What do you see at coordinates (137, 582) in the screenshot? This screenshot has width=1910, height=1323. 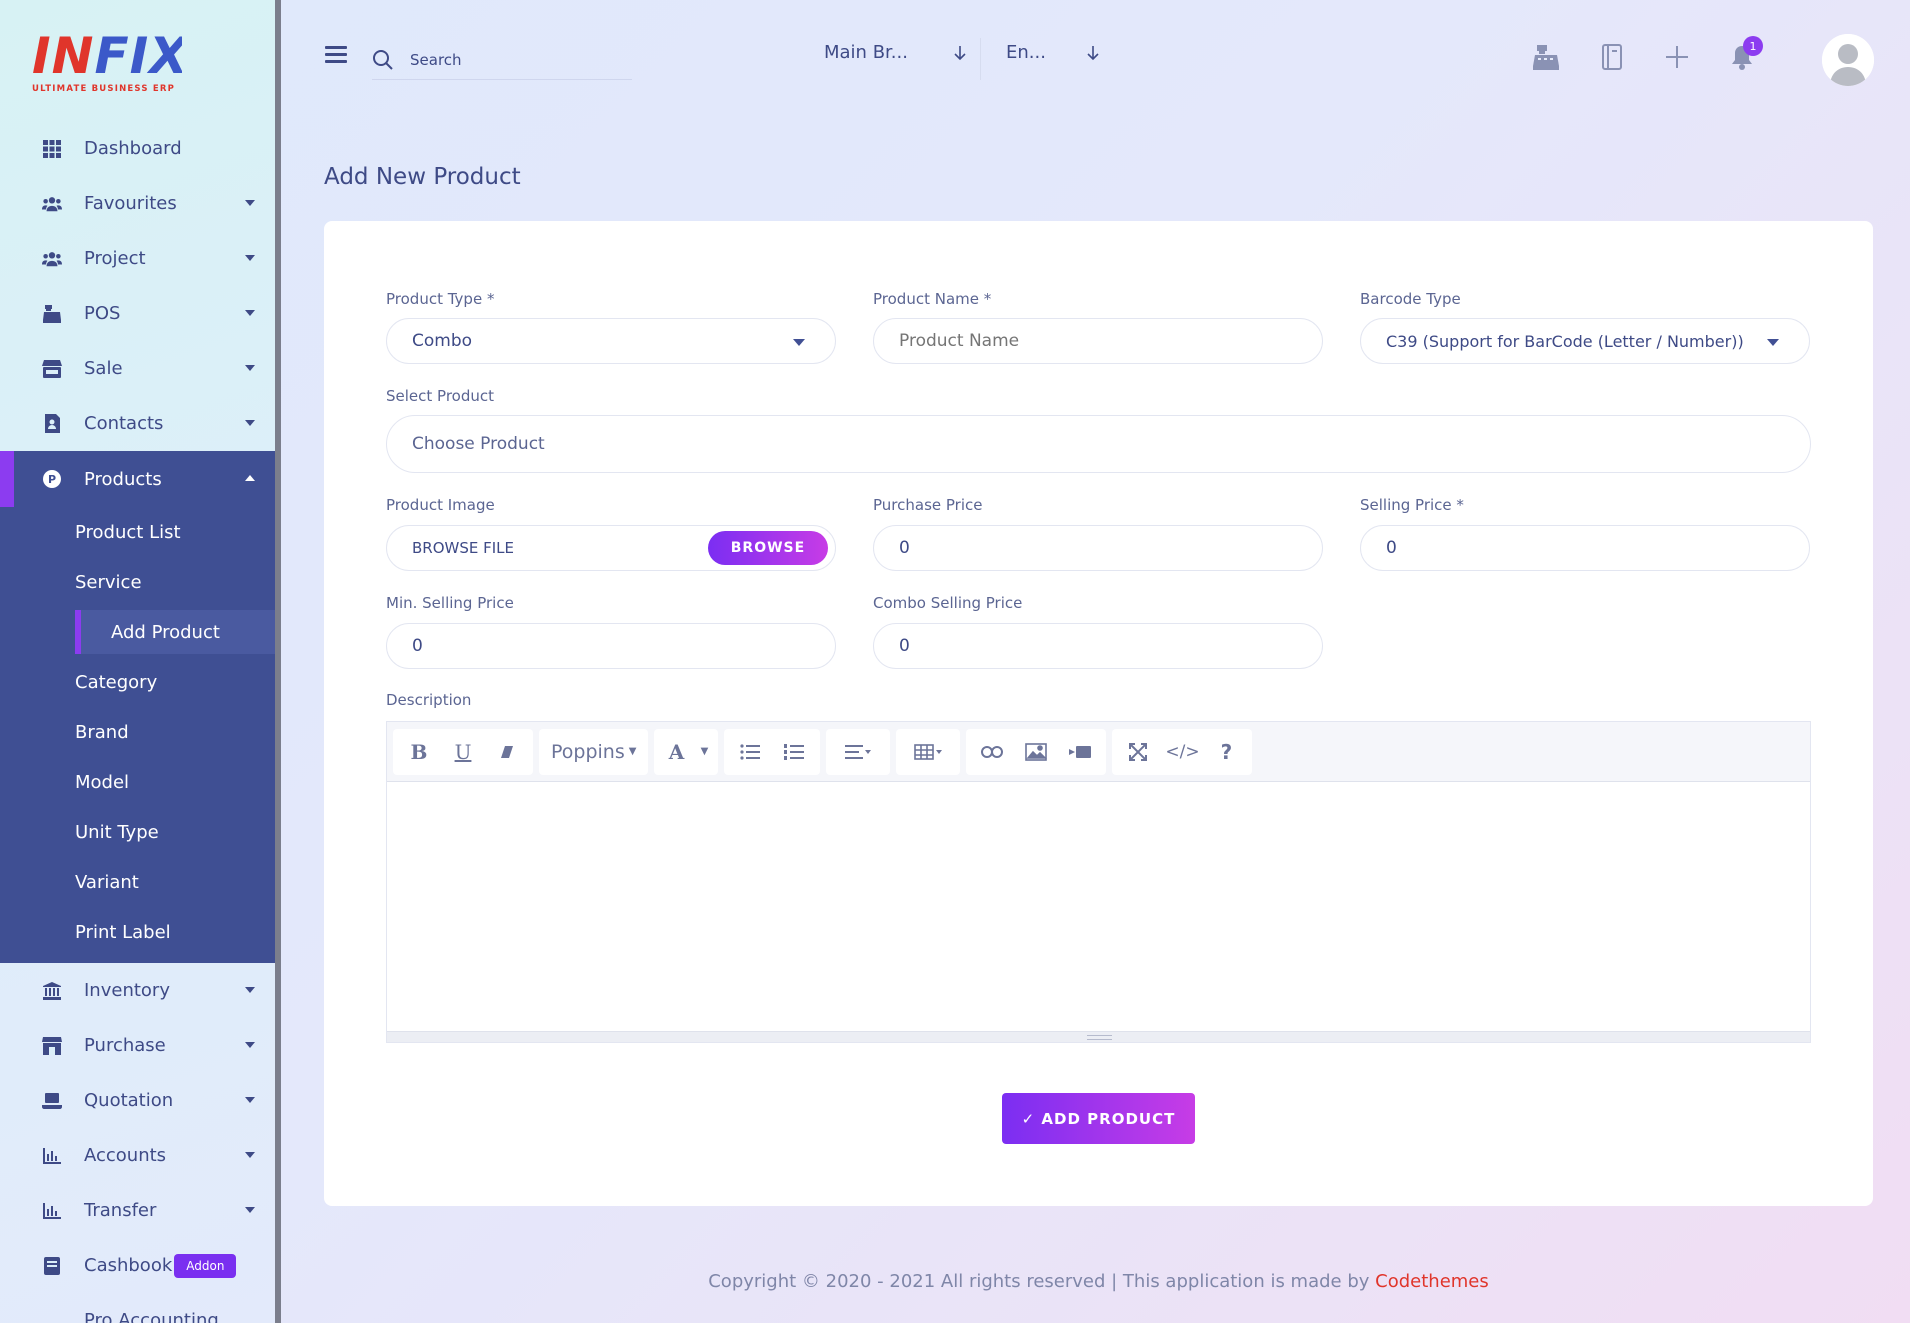 I see `submenu-item-service: Service` at bounding box center [137, 582].